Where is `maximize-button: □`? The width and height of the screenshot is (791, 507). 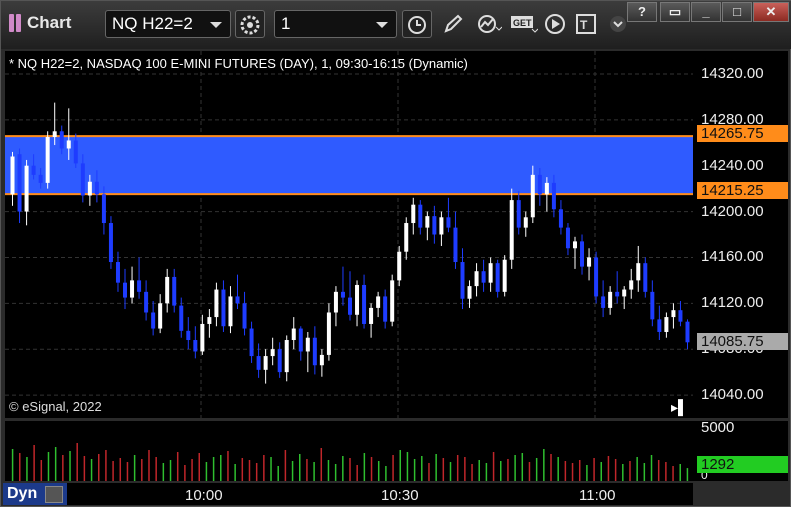 maximize-button: □ is located at coordinates (737, 12).